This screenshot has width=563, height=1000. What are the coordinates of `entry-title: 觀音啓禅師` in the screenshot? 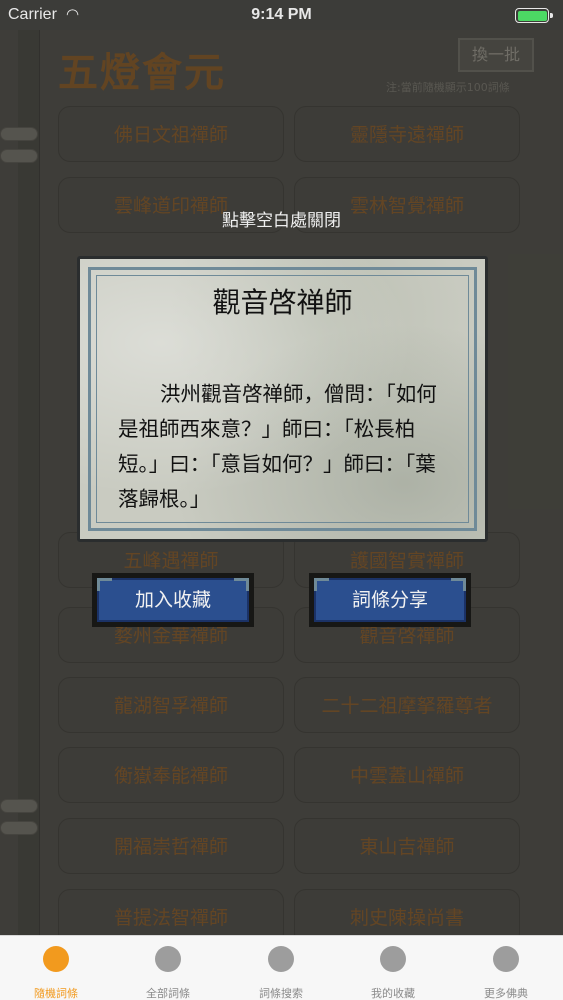 It's located at (282, 302).